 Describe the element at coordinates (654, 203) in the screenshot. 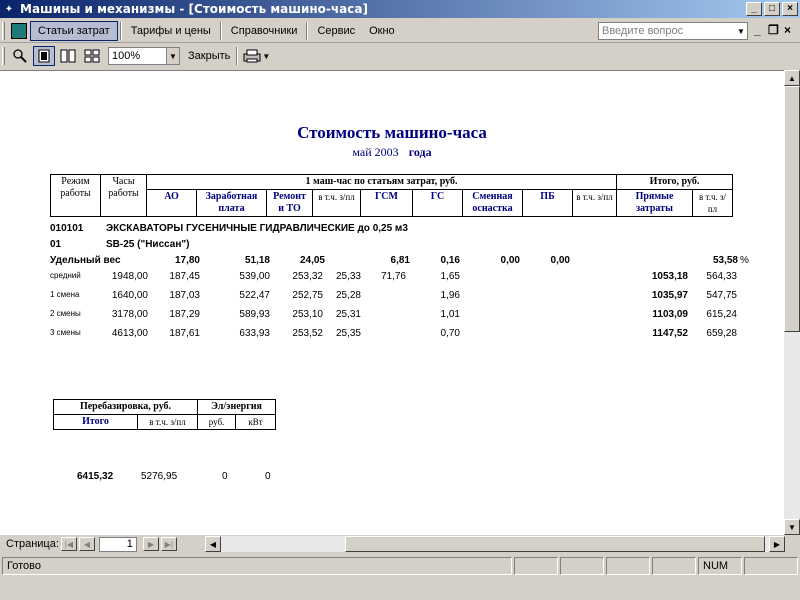

I see `header-direct-costs: Прямые затраты` at that location.